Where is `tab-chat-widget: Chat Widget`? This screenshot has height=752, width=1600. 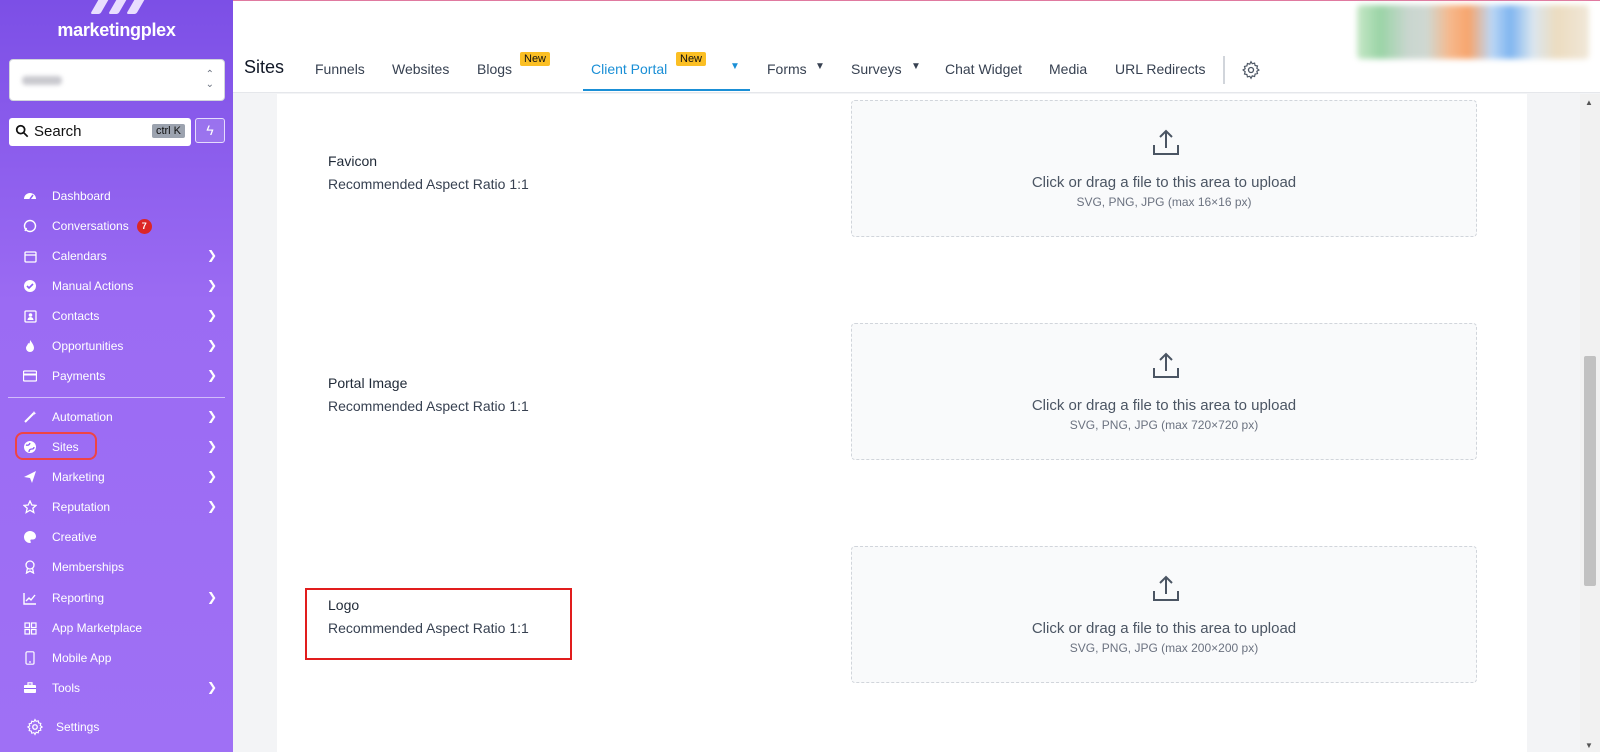
tab-chat-widget: Chat Widget is located at coordinates (983, 69).